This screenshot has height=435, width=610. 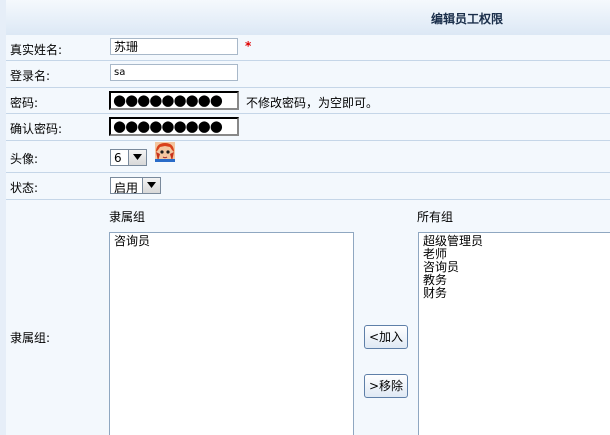 I want to click on remove-group-button: >移除, so click(x=386, y=386).